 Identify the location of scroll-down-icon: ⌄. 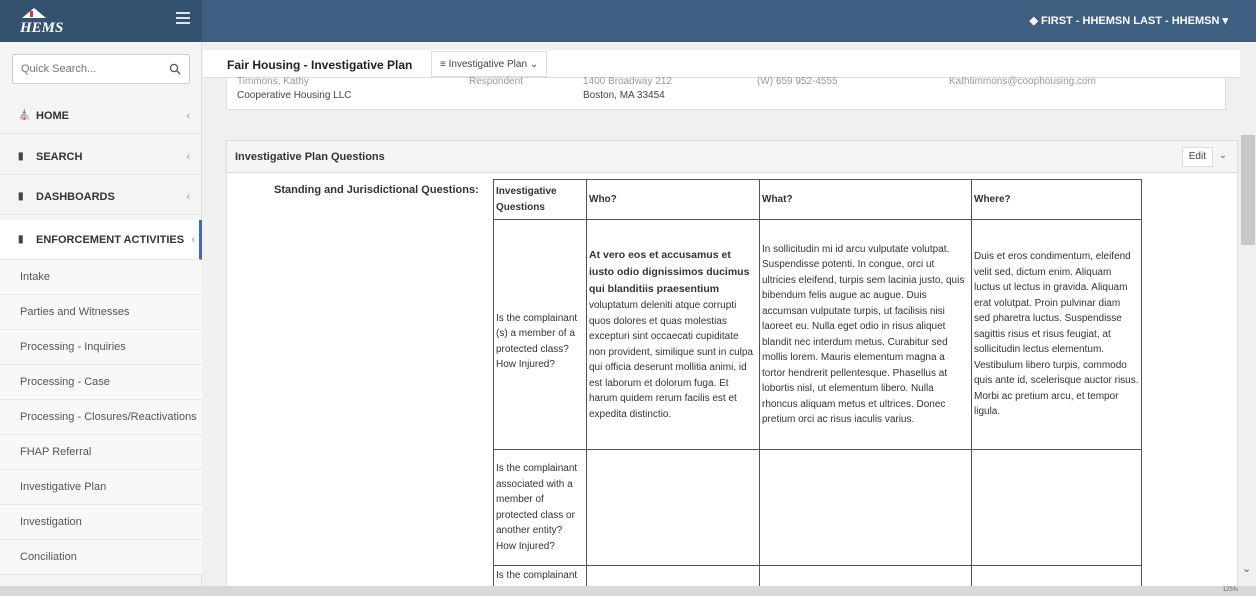
(1246, 568).